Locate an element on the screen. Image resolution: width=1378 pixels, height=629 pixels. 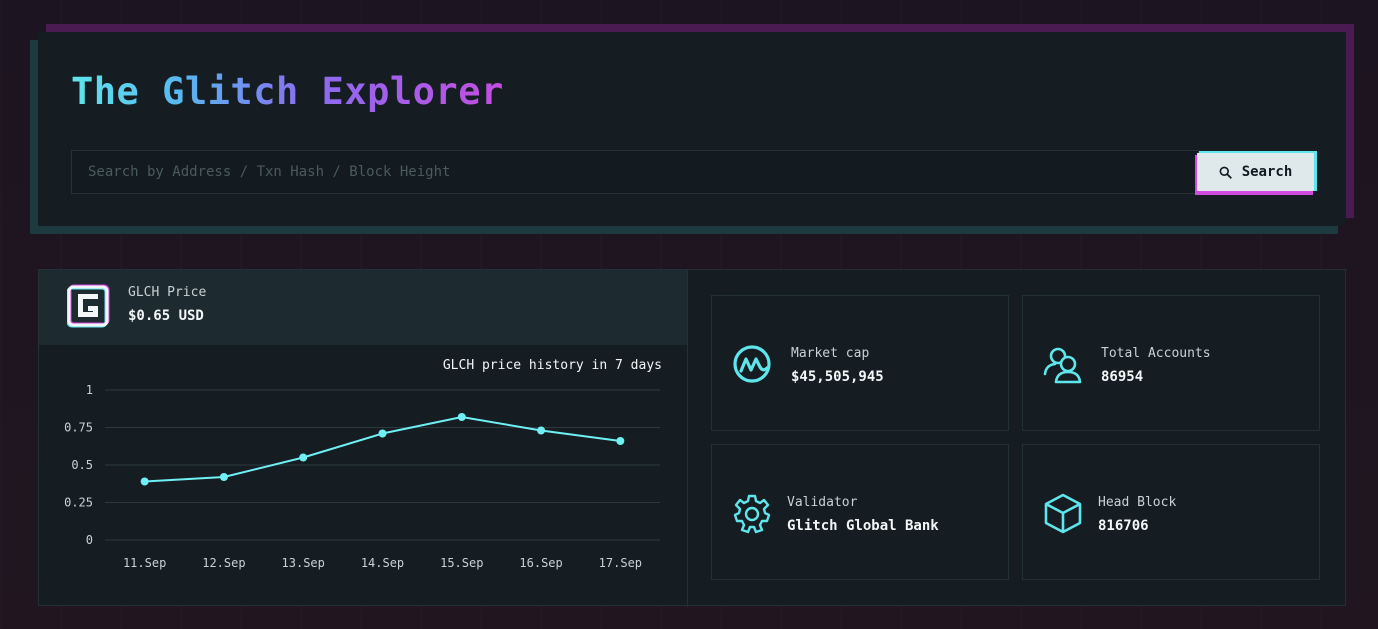
x-tick-label: 13.Sep is located at coordinates (303, 563).